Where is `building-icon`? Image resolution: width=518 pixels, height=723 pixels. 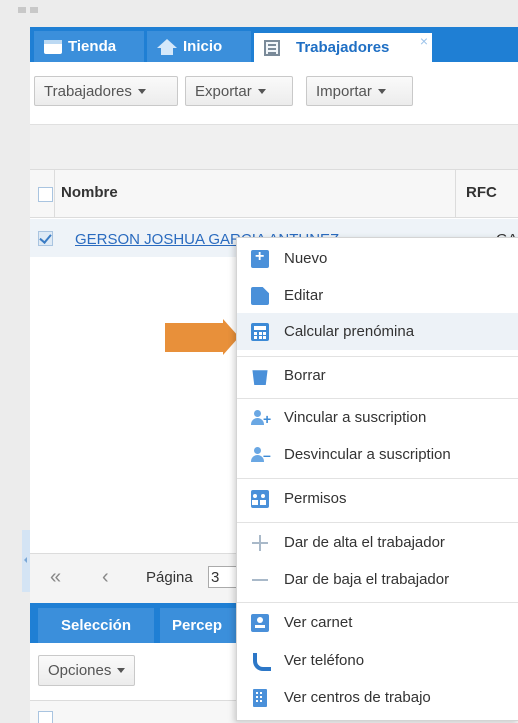 building-icon is located at coordinates (260, 698).